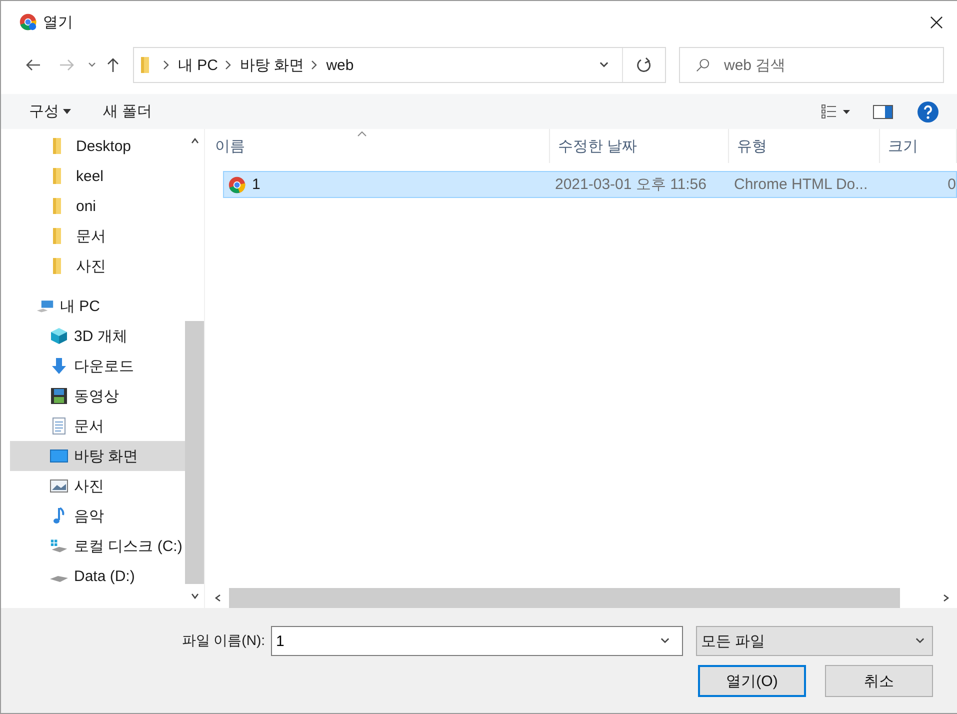 This screenshot has width=957, height=714. What do you see at coordinates (272, 65) in the screenshot?
I see `breadcrumb: 바탕 화면` at bounding box center [272, 65].